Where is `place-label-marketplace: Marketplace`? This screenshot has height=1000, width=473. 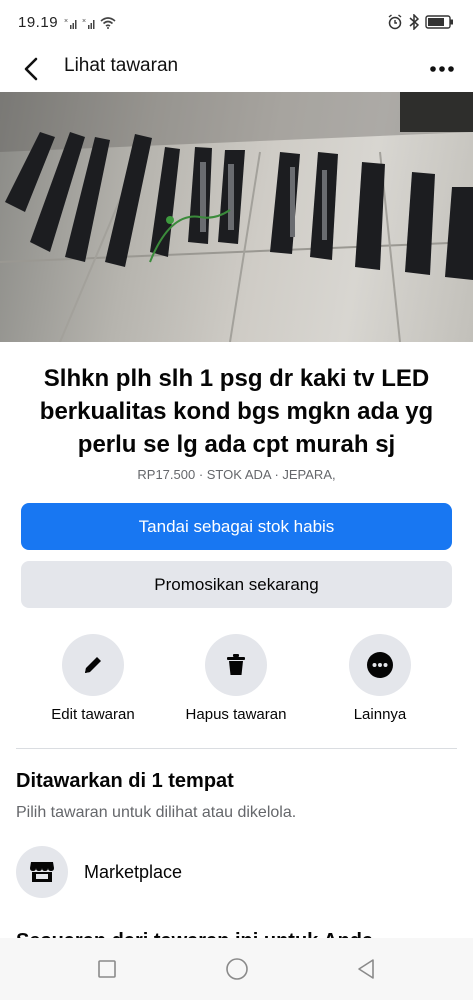 place-label-marketplace: Marketplace is located at coordinates (133, 871).